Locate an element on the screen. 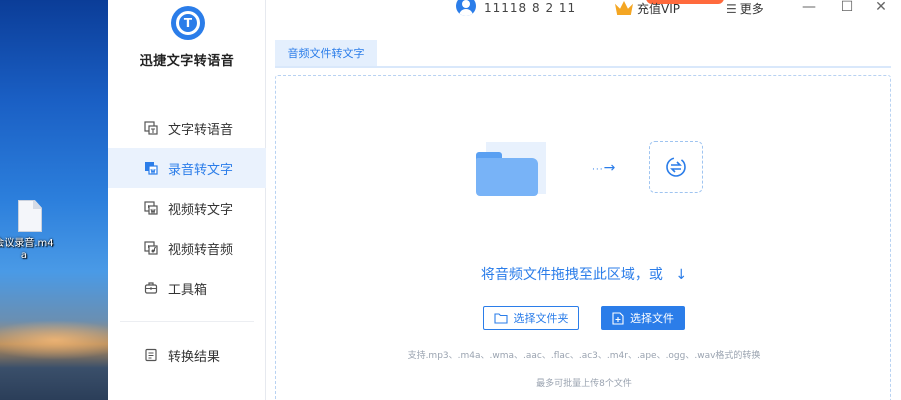 The image size is (901, 400). sidebar-item-audio-to-text: 录音转文字 is located at coordinates (187, 168).